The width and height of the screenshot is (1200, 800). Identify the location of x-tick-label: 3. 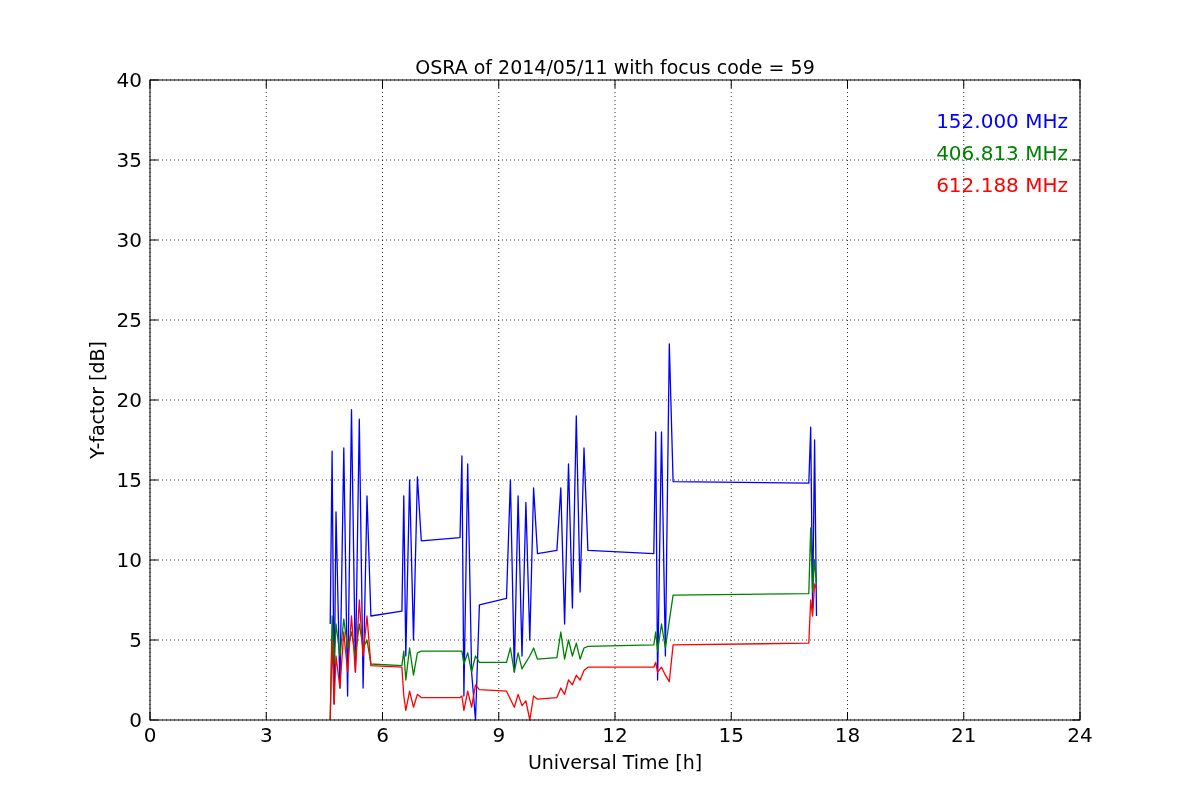
(266, 735).